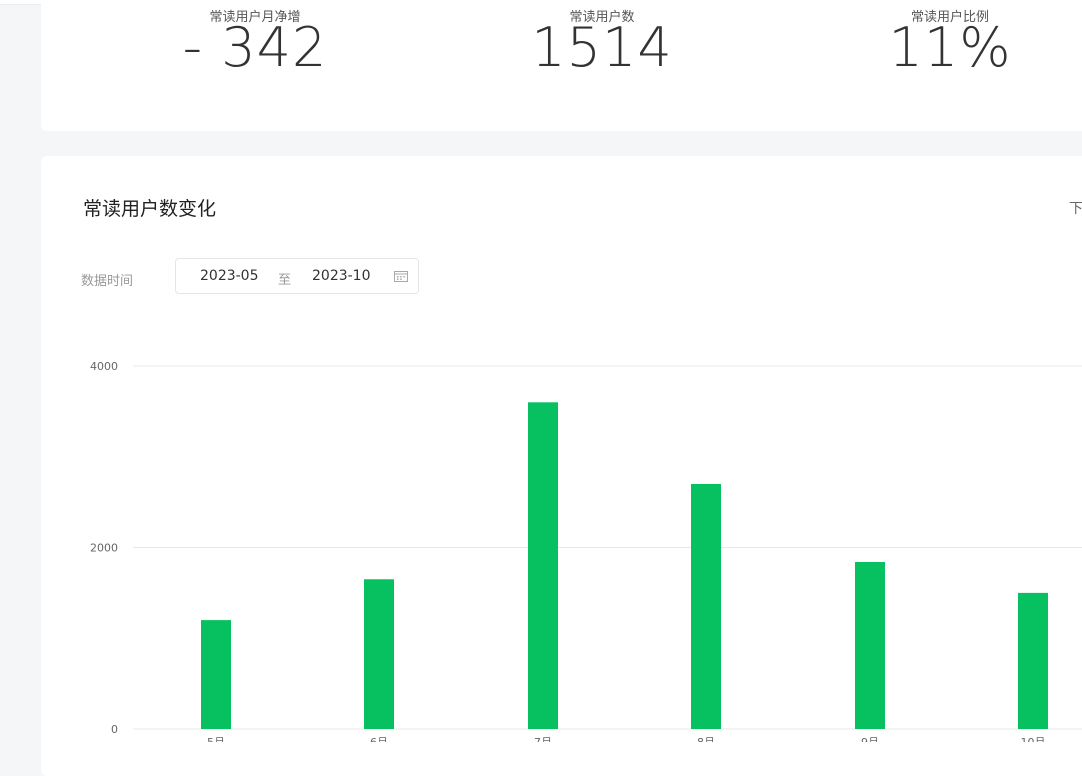 Image resolution: width=1082 pixels, height=776 pixels. What do you see at coordinates (104, 548) in the screenshot?
I see `y-tick-label: 2000` at bounding box center [104, 548].